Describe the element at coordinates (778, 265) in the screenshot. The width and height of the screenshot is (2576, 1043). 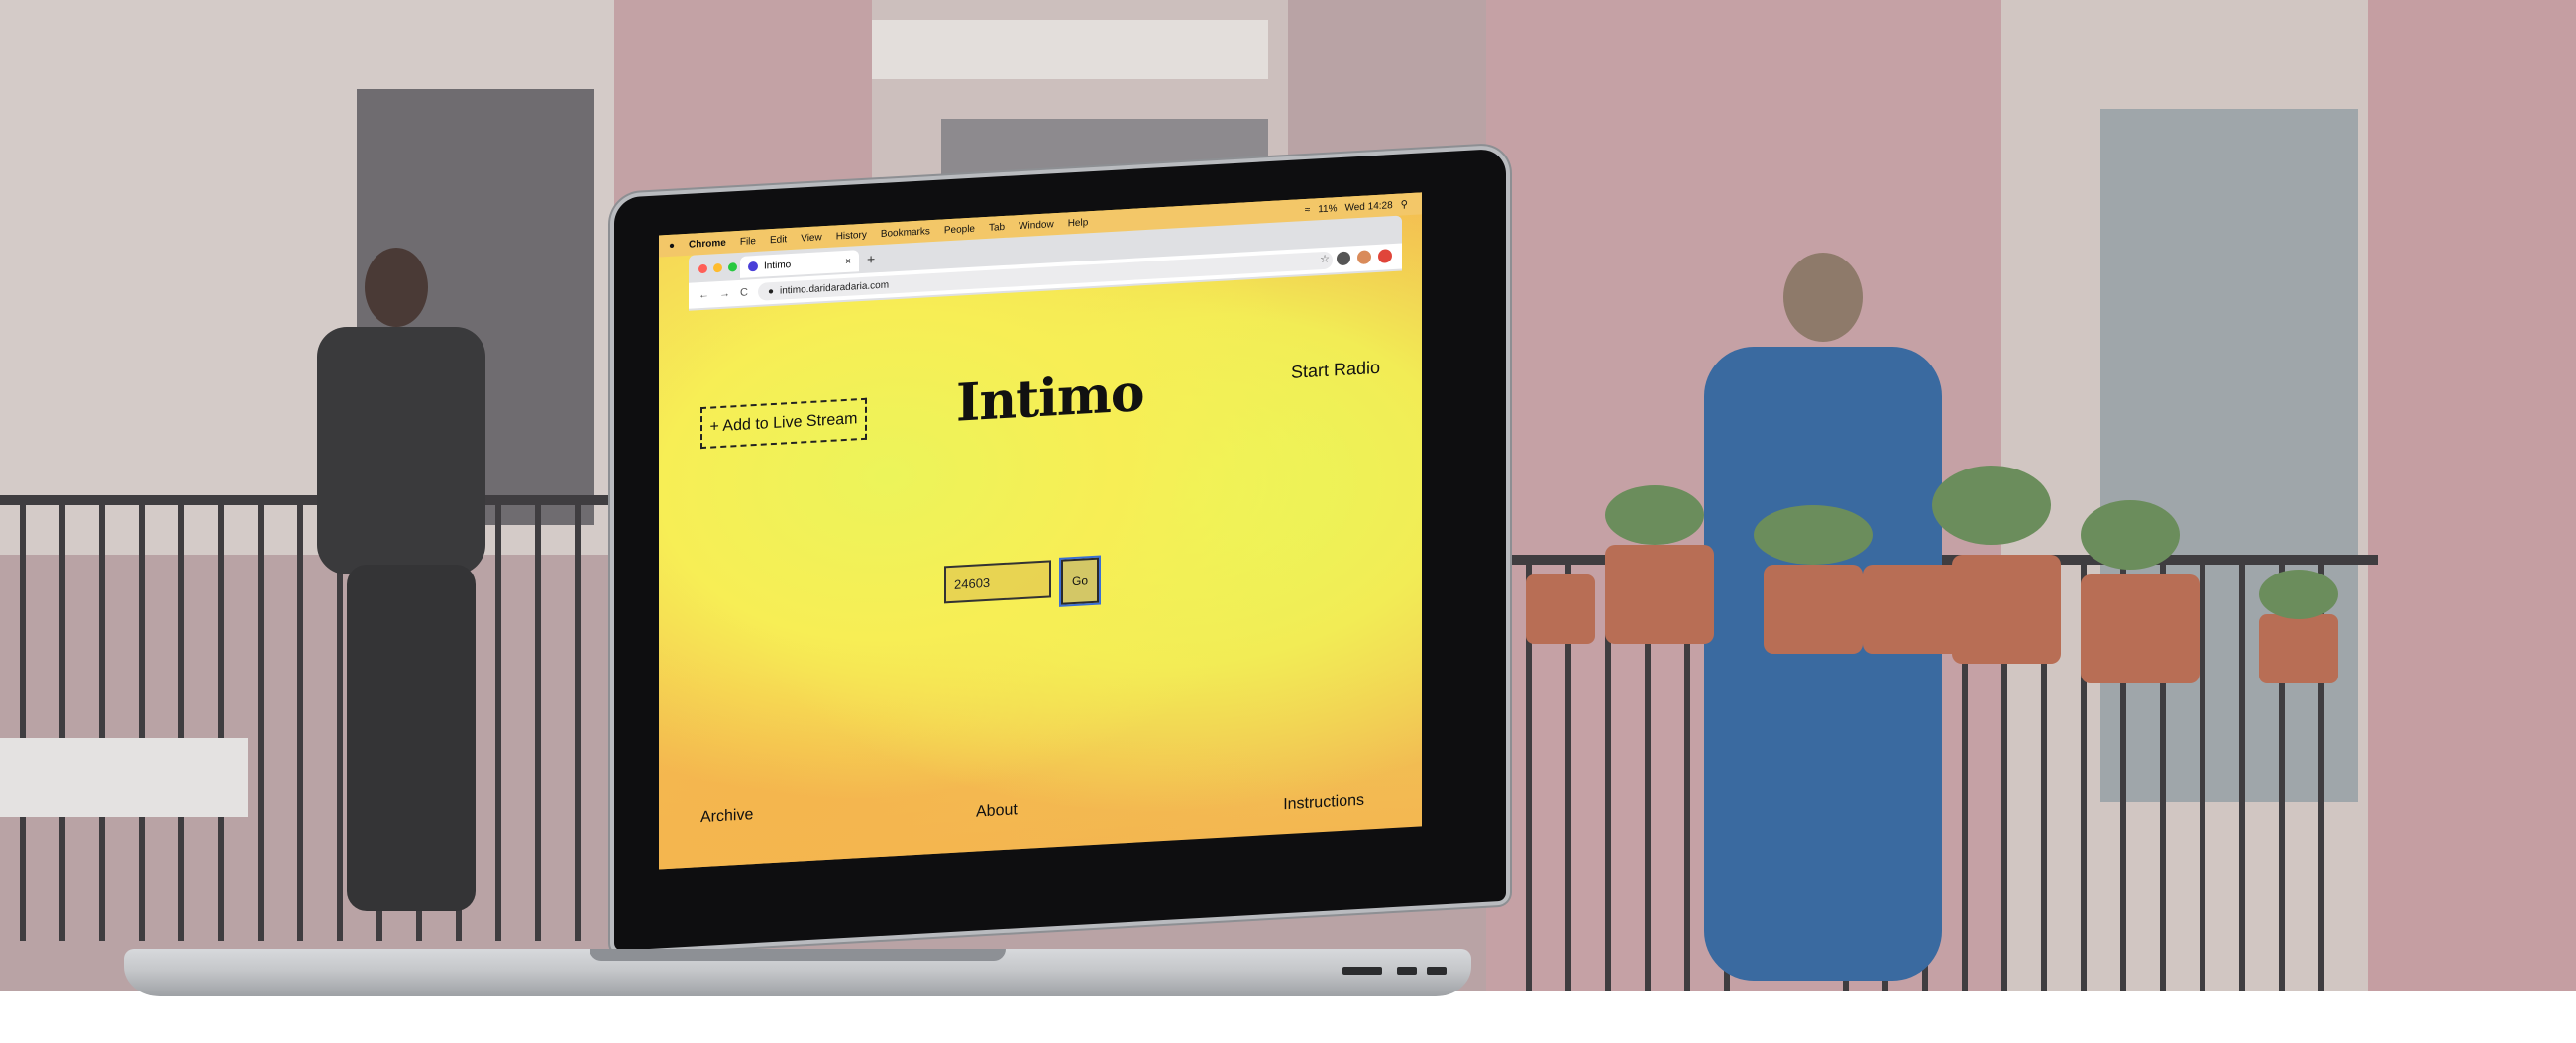
I see `tab-title: Intimo` at that location.